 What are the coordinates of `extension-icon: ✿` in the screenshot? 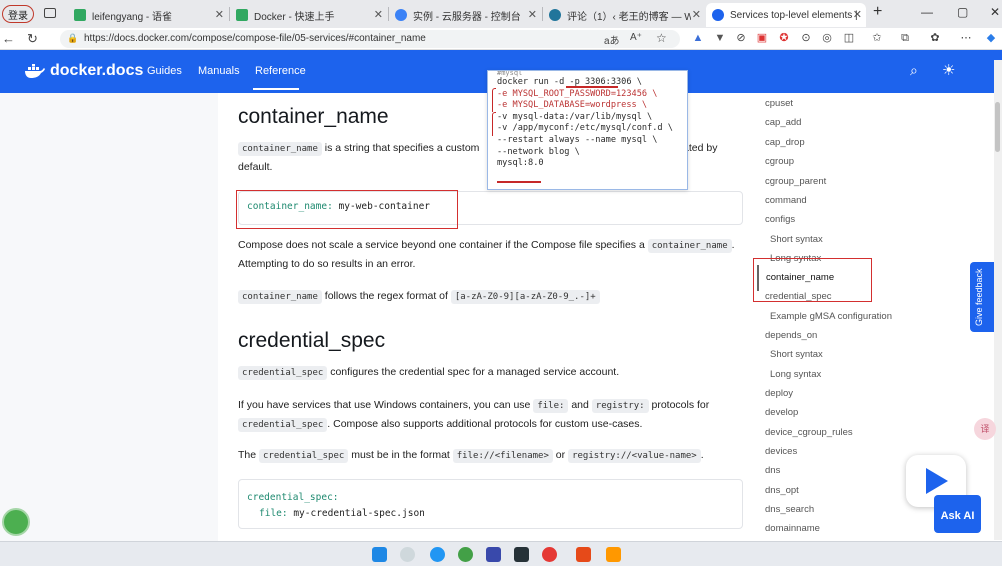 It's located at (935, 38).